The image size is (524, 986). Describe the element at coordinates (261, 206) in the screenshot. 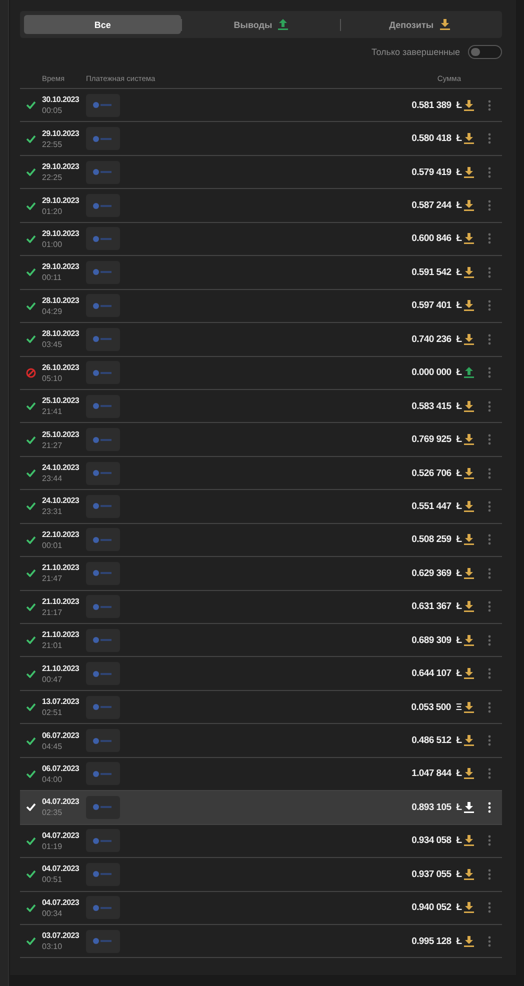

I see `transaction-row: 29.10.2023 01:20 0.587 244 Ł` at that location.